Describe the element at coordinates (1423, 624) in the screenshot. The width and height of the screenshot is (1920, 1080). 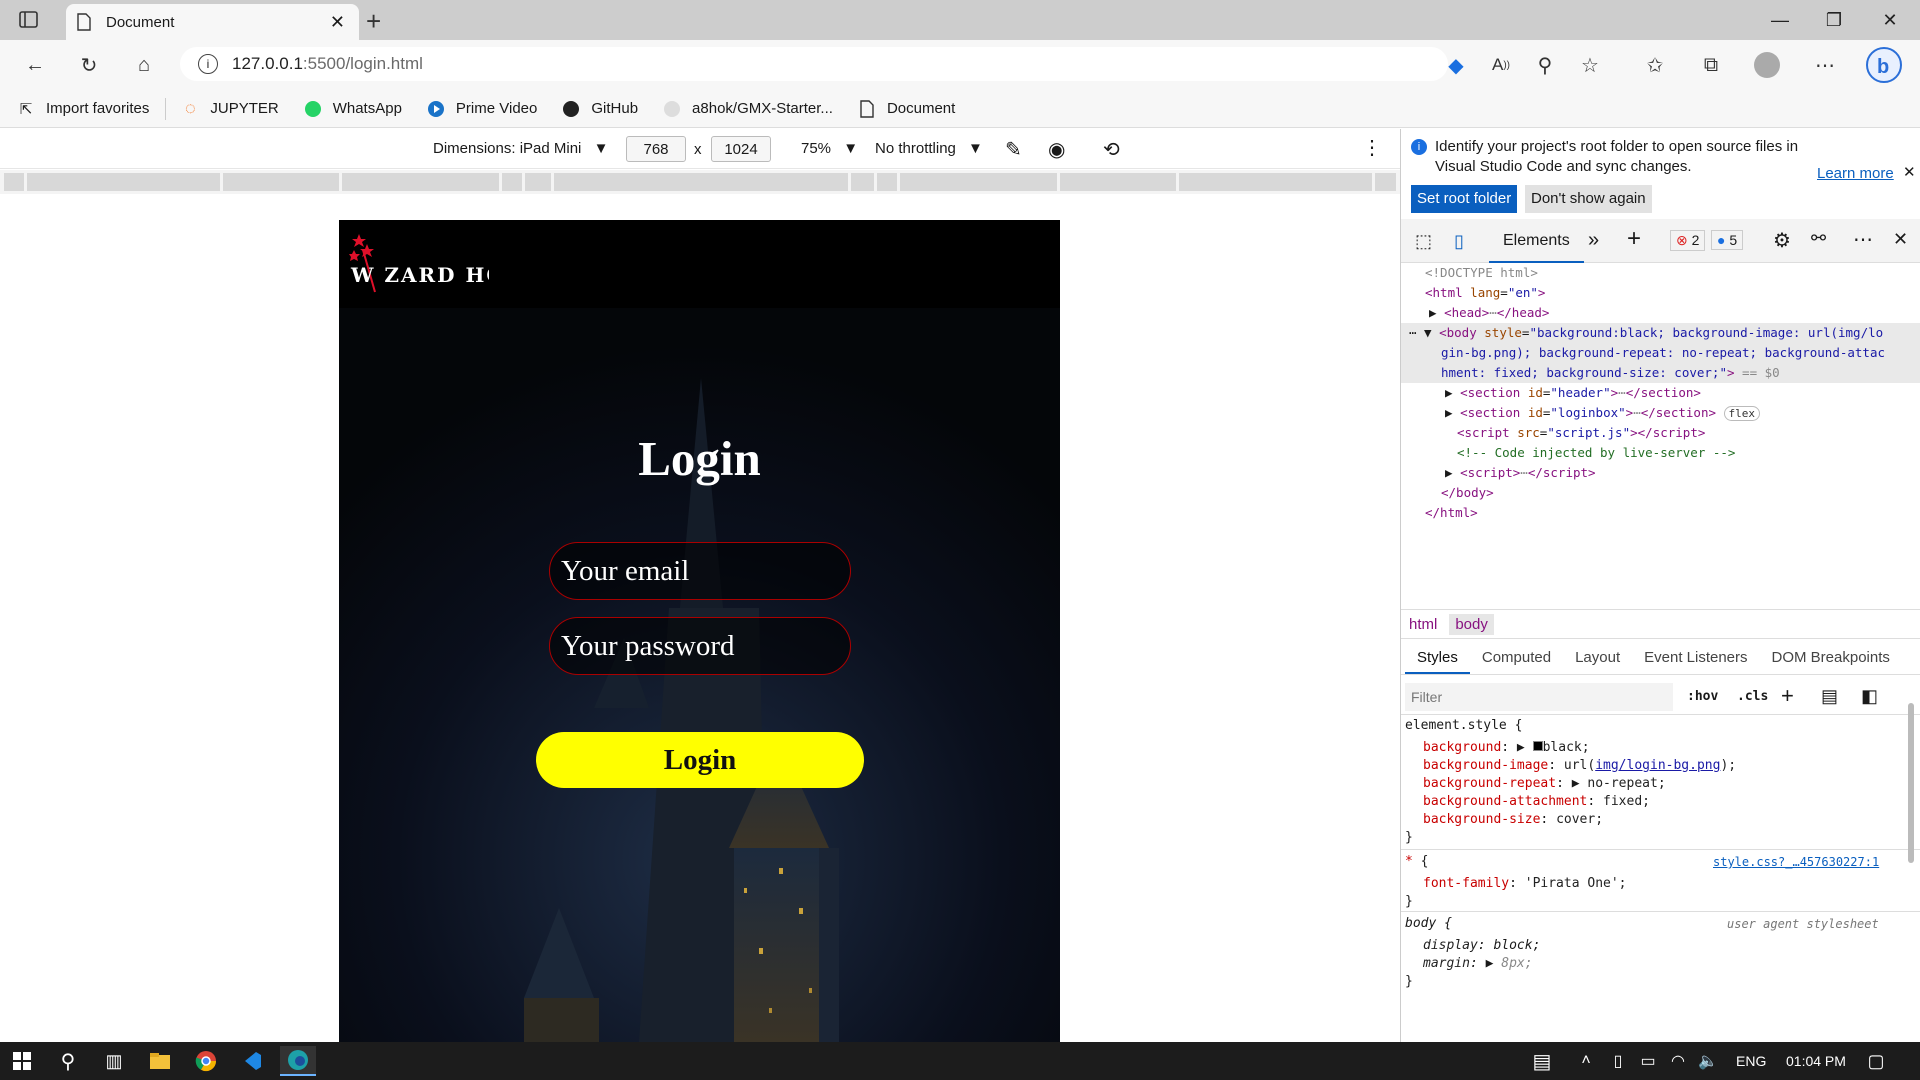
I see `crumb-html: html` at that location.